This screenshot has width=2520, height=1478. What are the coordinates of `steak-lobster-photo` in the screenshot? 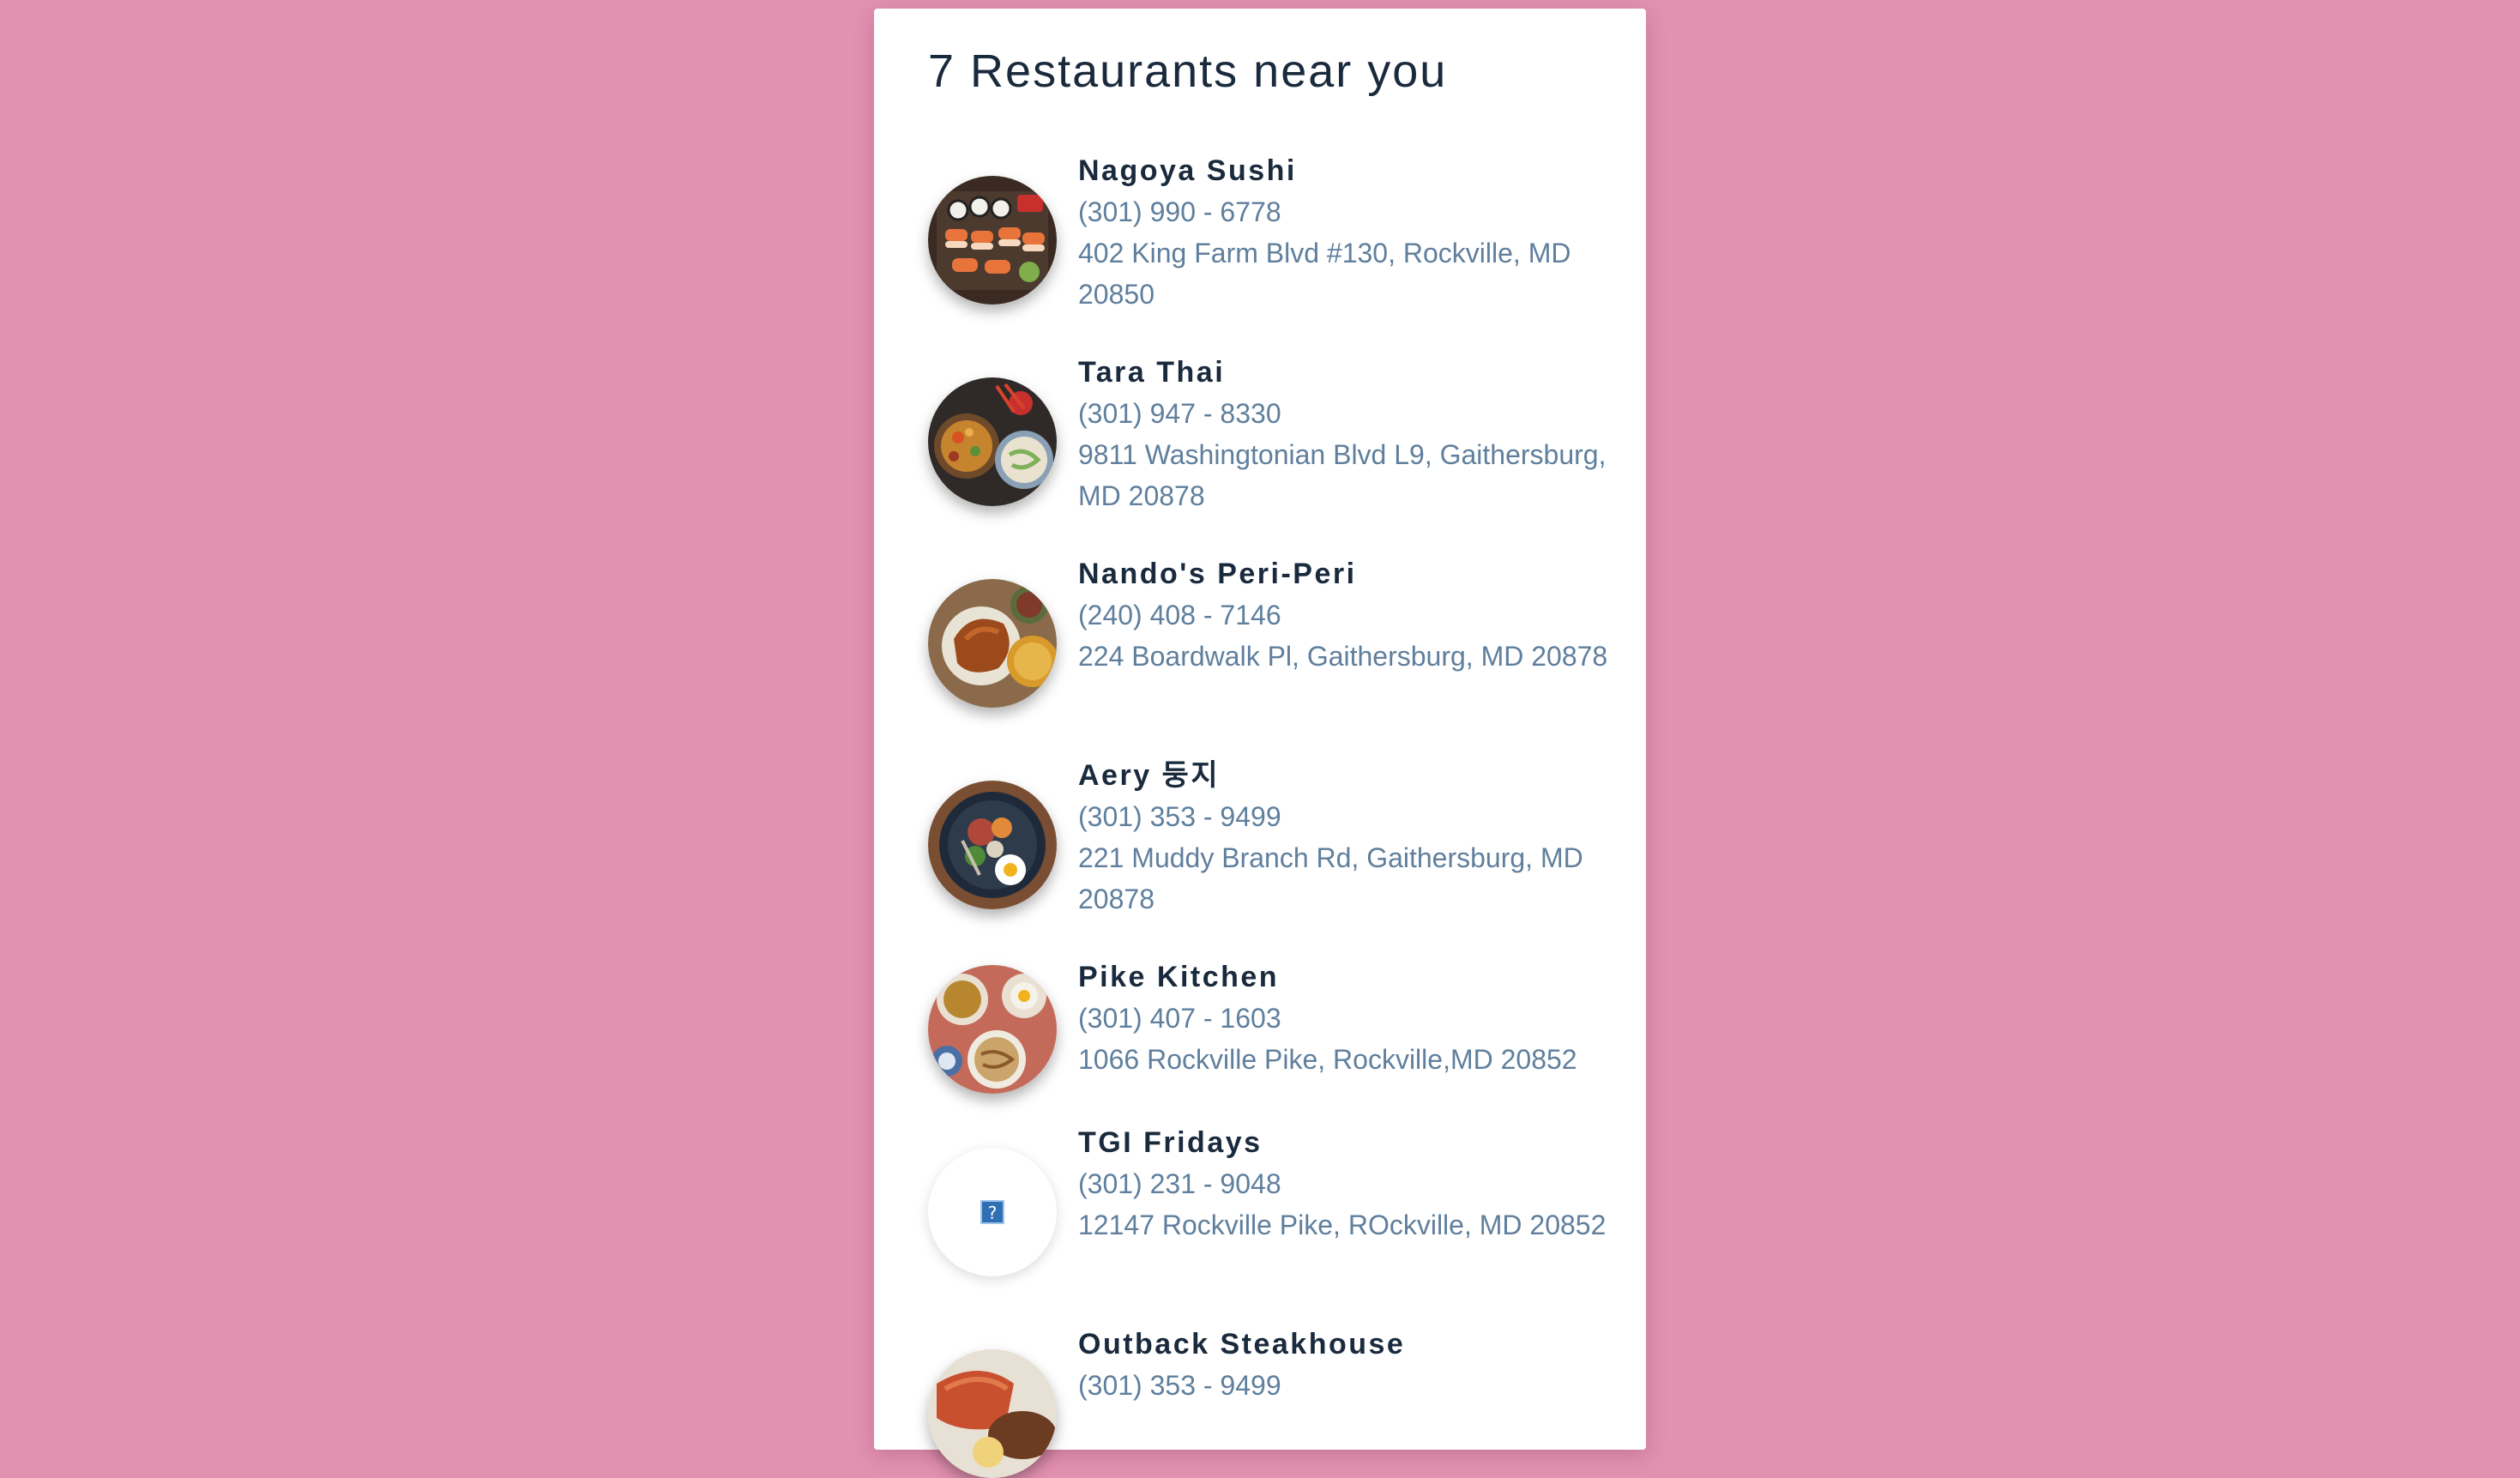 It's located at (993, 1413).